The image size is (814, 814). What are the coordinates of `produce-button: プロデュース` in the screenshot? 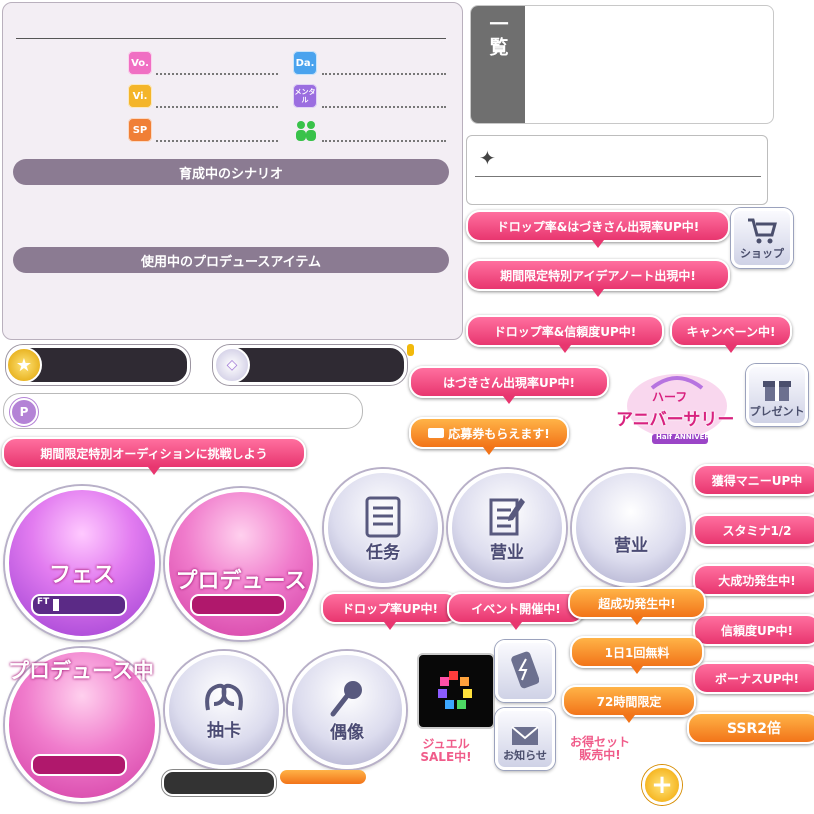 It's located at (241, 564).